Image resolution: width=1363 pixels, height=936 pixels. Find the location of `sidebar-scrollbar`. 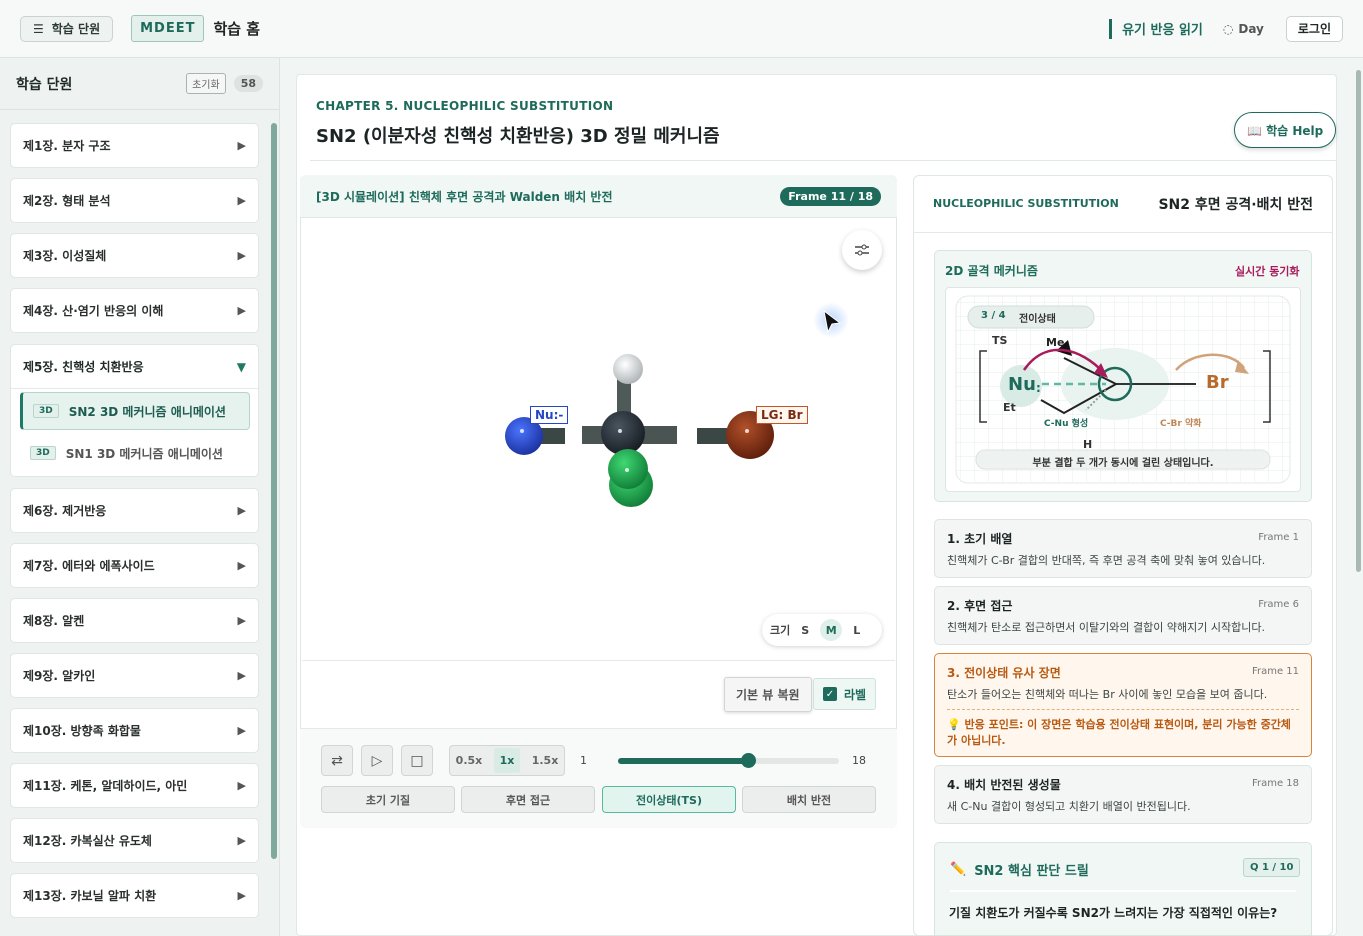

sidebar-scrollbar is located at coordinates (274, 491).